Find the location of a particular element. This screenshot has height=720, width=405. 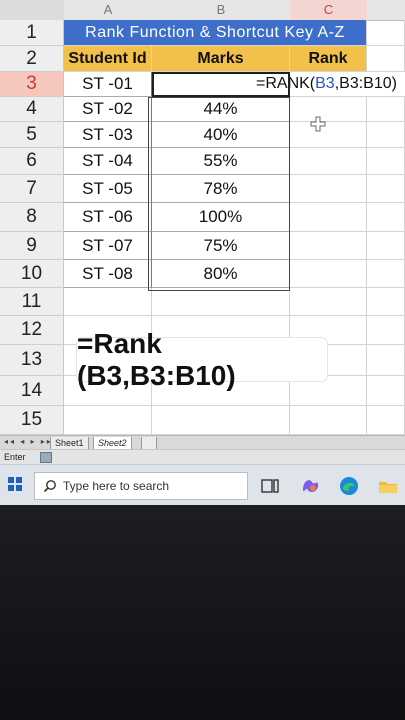

cell-marks: 44% is located at coordinates (221, 109).